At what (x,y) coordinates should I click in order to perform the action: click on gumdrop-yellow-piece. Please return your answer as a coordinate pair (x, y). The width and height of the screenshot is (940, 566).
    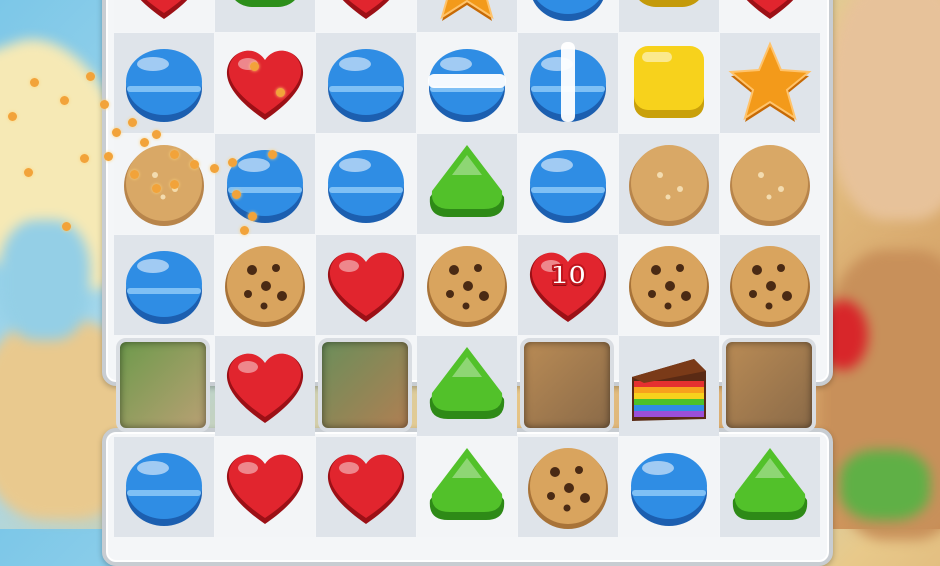
    Looking at the image, I should click on (669, 83).